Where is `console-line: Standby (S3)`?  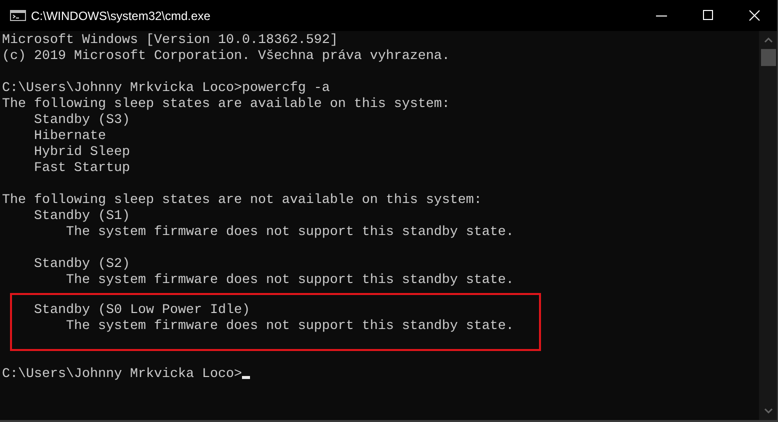 console-line: Standby (S3) is located at coordinates (81, 120).